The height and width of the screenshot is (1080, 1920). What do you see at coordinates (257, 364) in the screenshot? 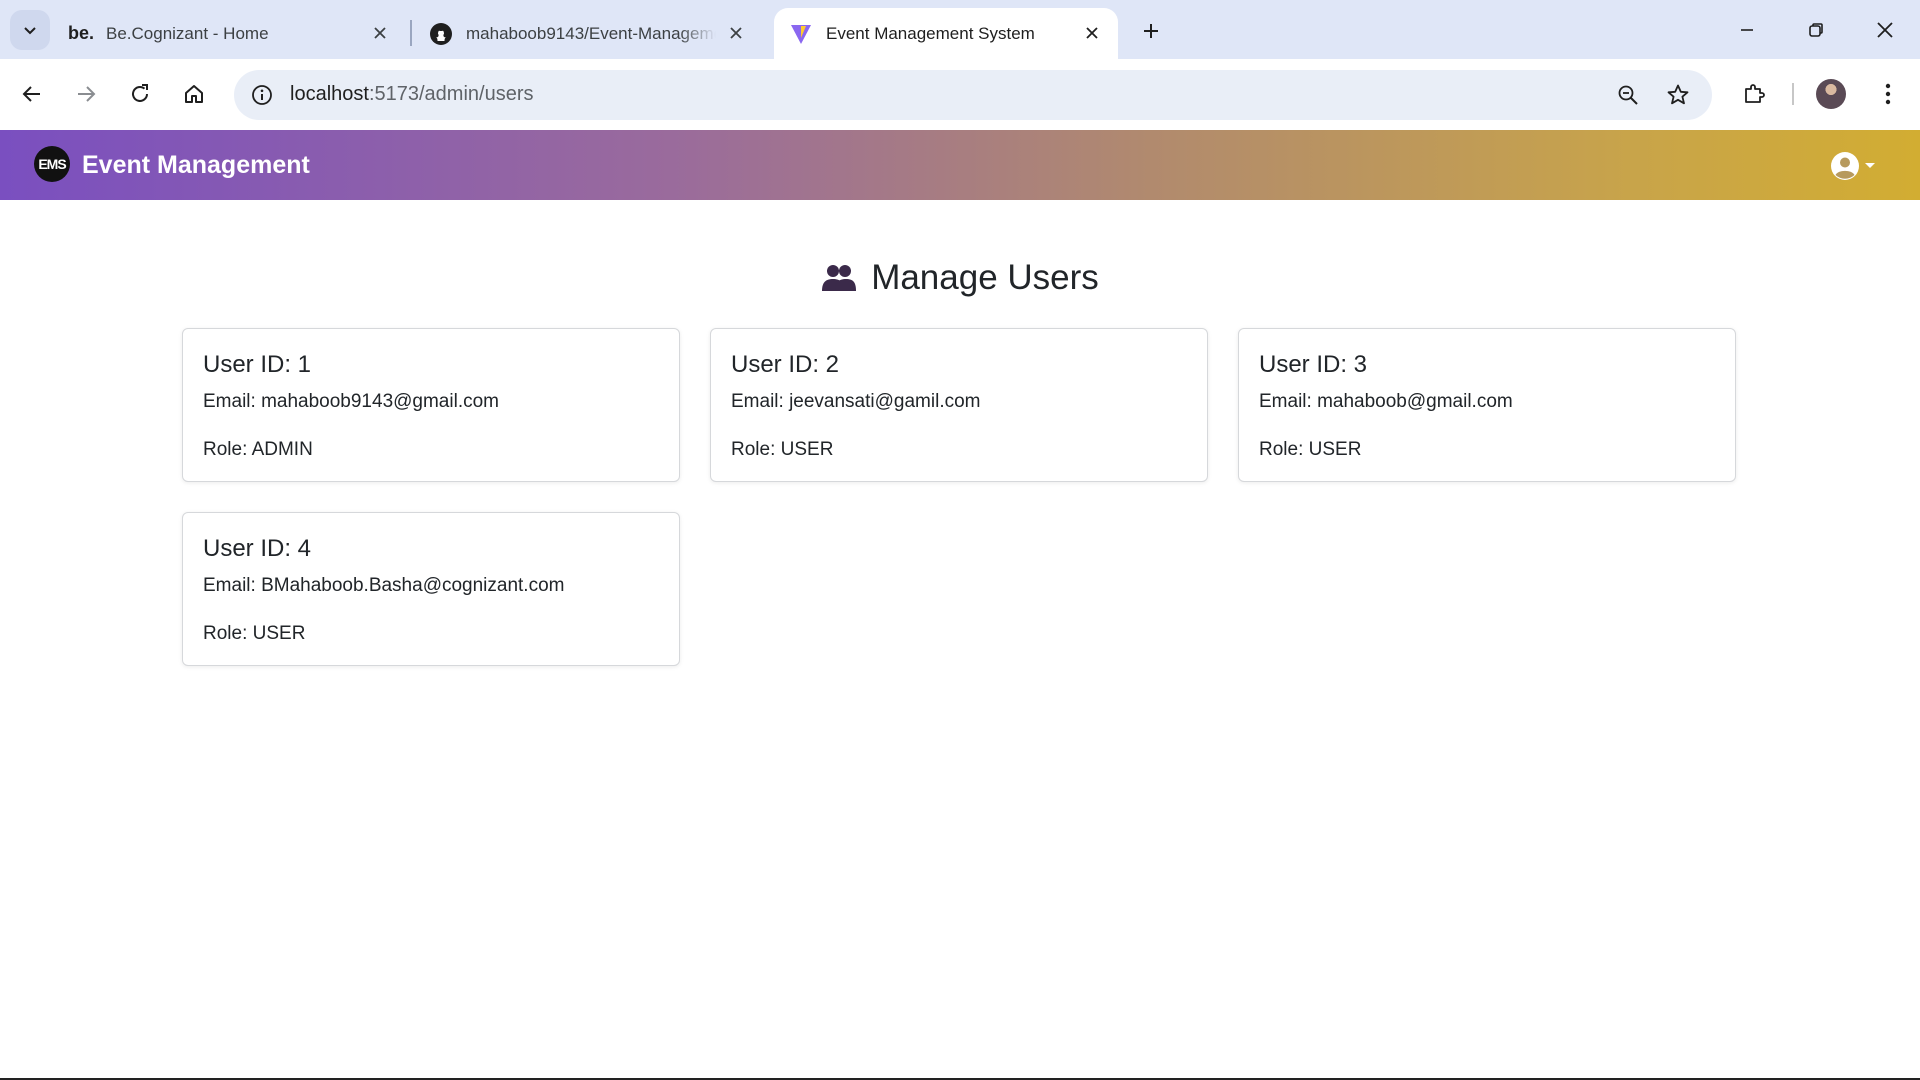
I see `user-id: User ID: 1` at bounding box center [257, 364].